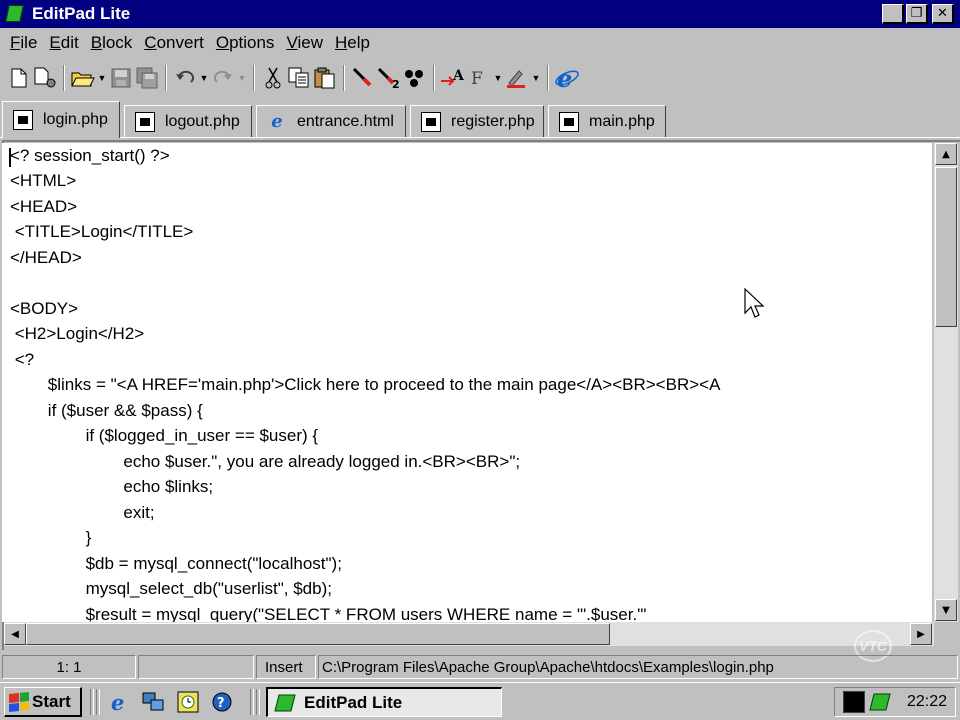 The image size is (960, 720). I want to click on taskbar-editpad-label: EditPad Lite, so click(353, 702).